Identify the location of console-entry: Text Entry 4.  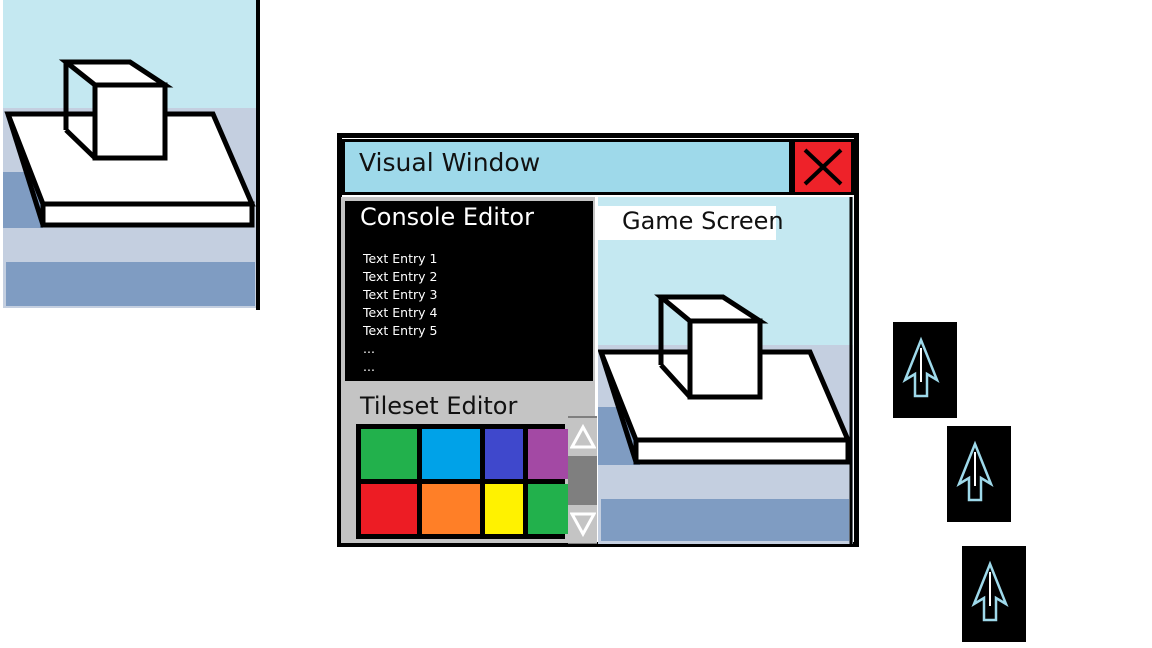
(400, 313).